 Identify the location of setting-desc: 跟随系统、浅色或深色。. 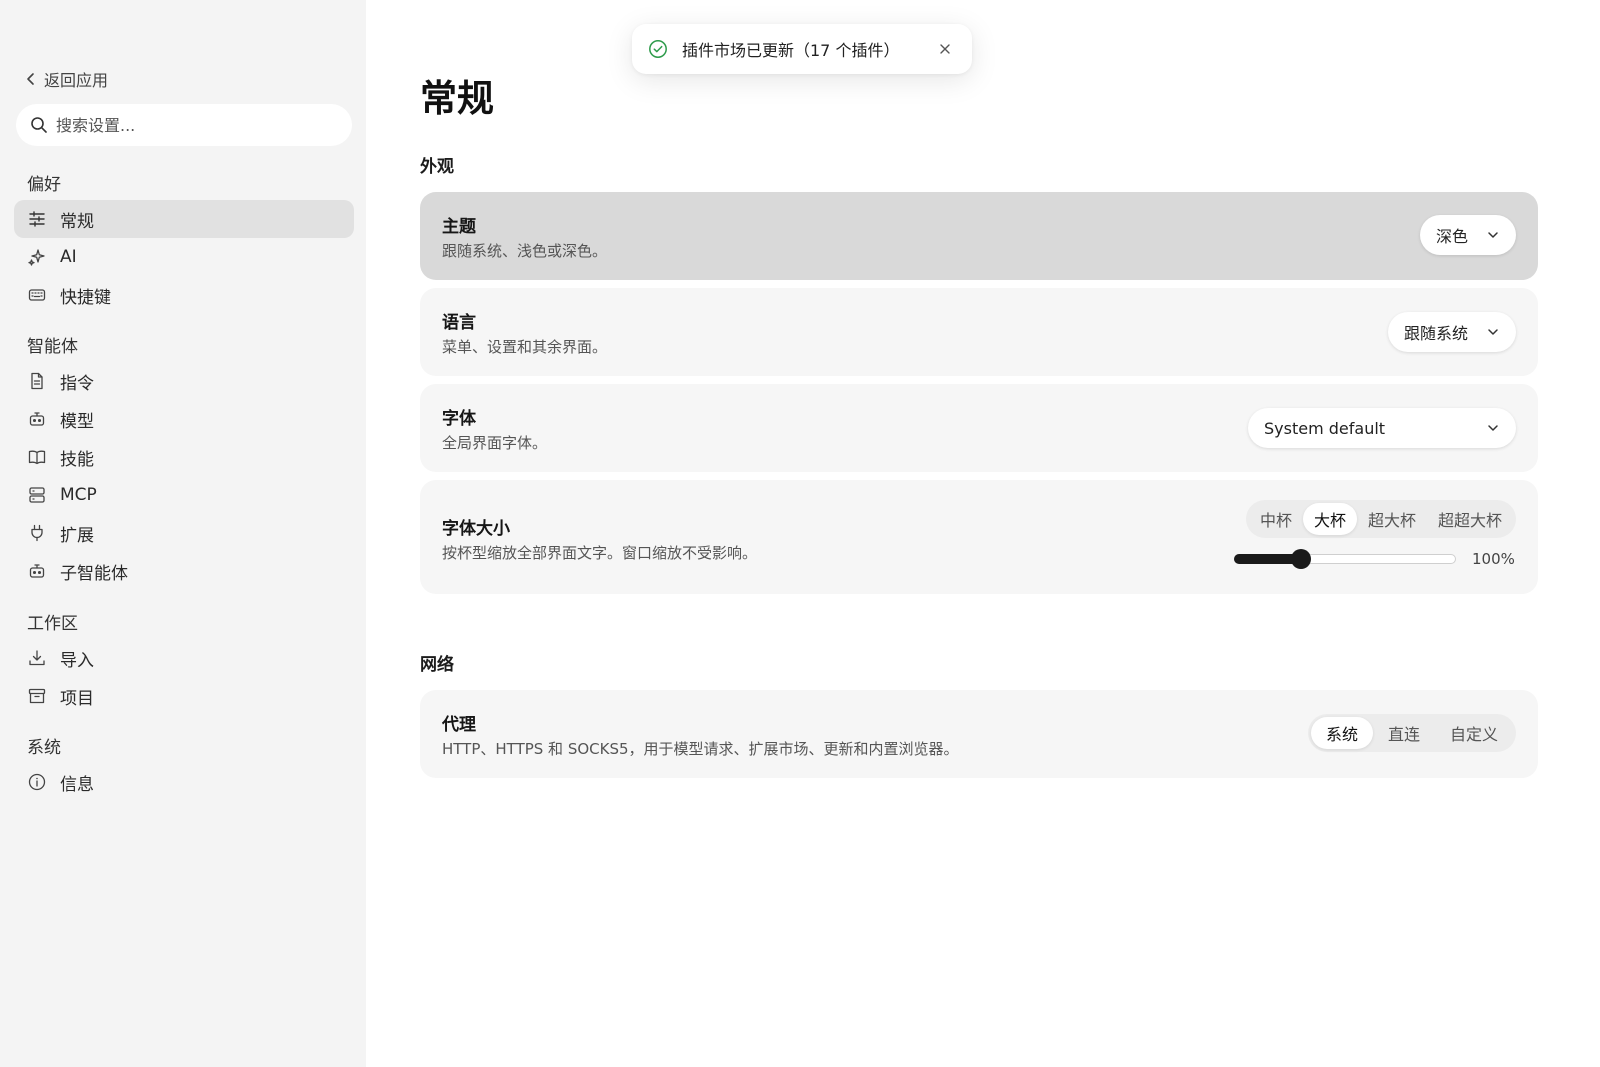
(525, 251).